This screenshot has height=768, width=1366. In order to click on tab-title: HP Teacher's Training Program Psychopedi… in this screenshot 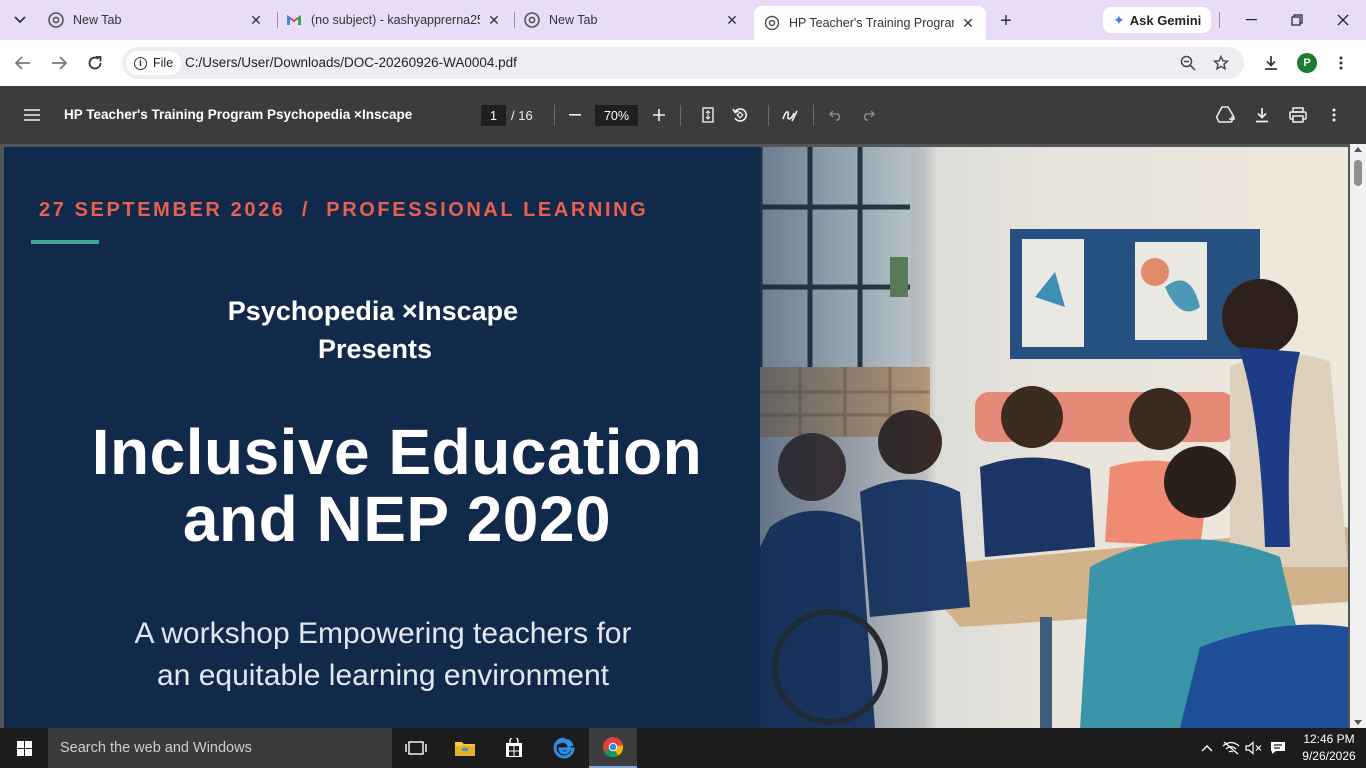, I will do `click(871, 23)`.